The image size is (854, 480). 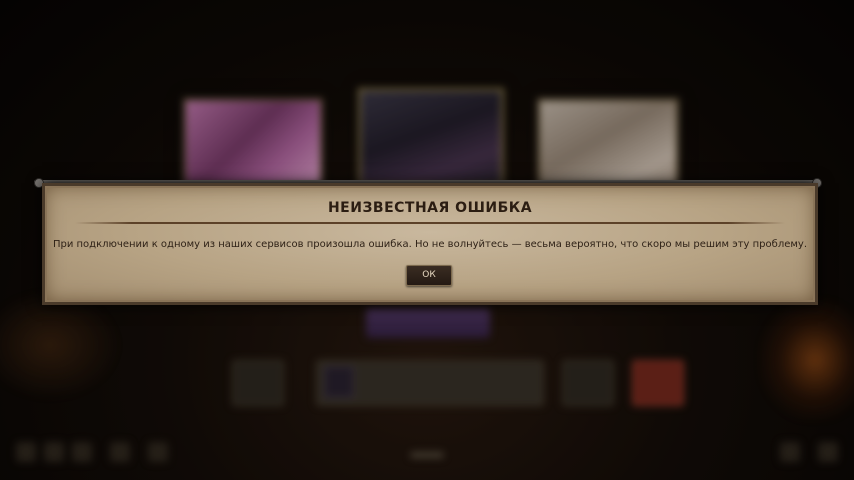 I want to click on ok-button: ОК, so click(x=429, y=275).